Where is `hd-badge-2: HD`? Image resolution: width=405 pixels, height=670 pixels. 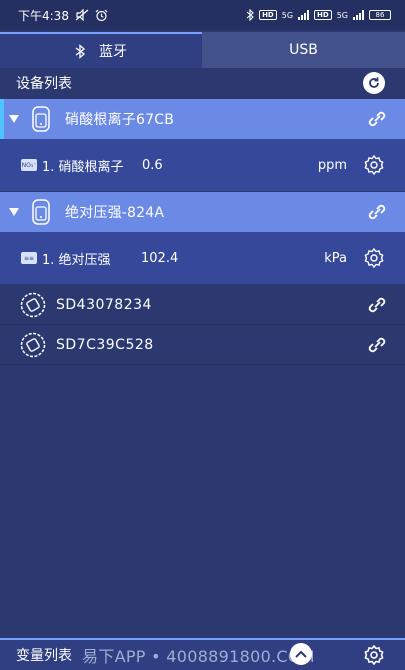 hd-badge-2: HD is located at coordinates (323, 15).